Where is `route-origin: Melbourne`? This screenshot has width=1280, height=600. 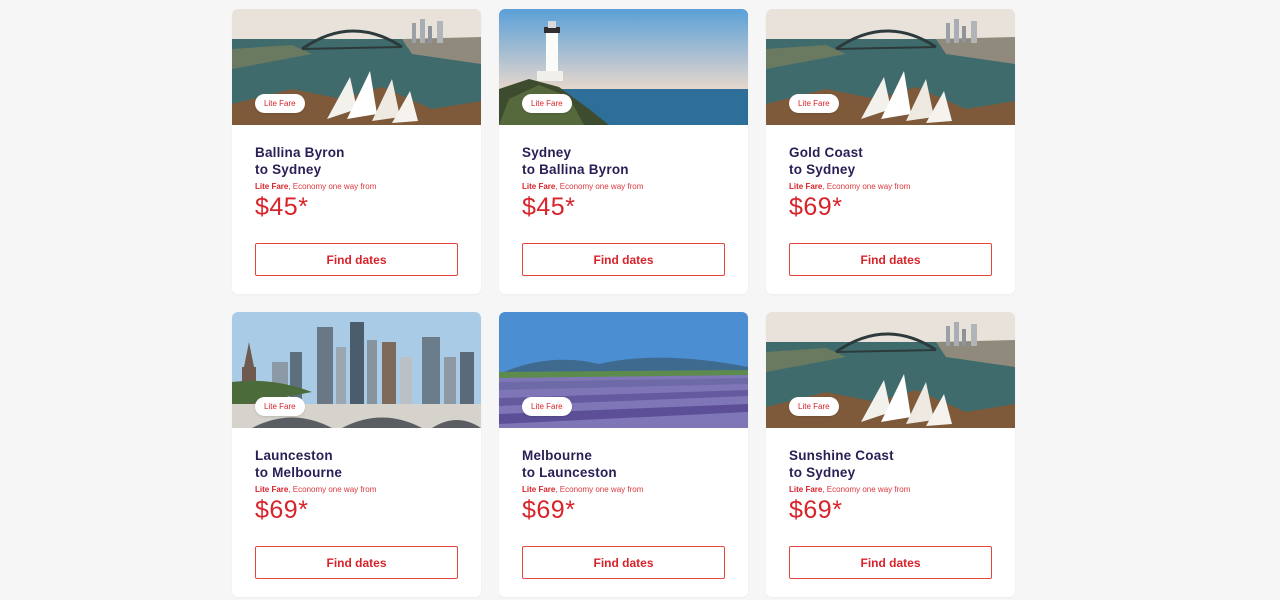
route-origin: Melbourne is located at coordinates (557, 455).